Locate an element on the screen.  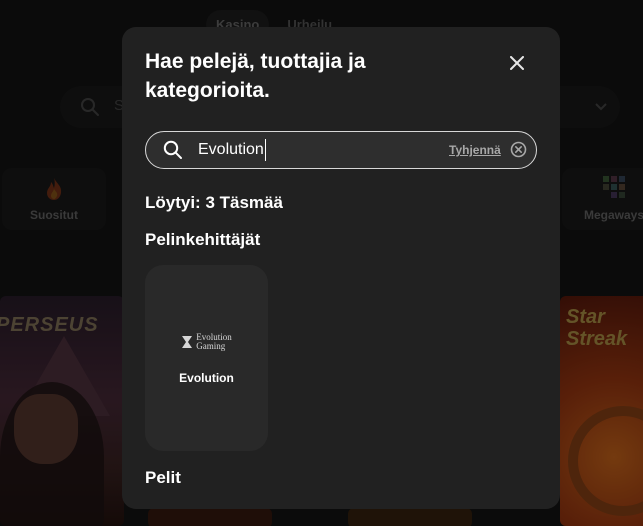
close-button is located at coordinates (517, 63).